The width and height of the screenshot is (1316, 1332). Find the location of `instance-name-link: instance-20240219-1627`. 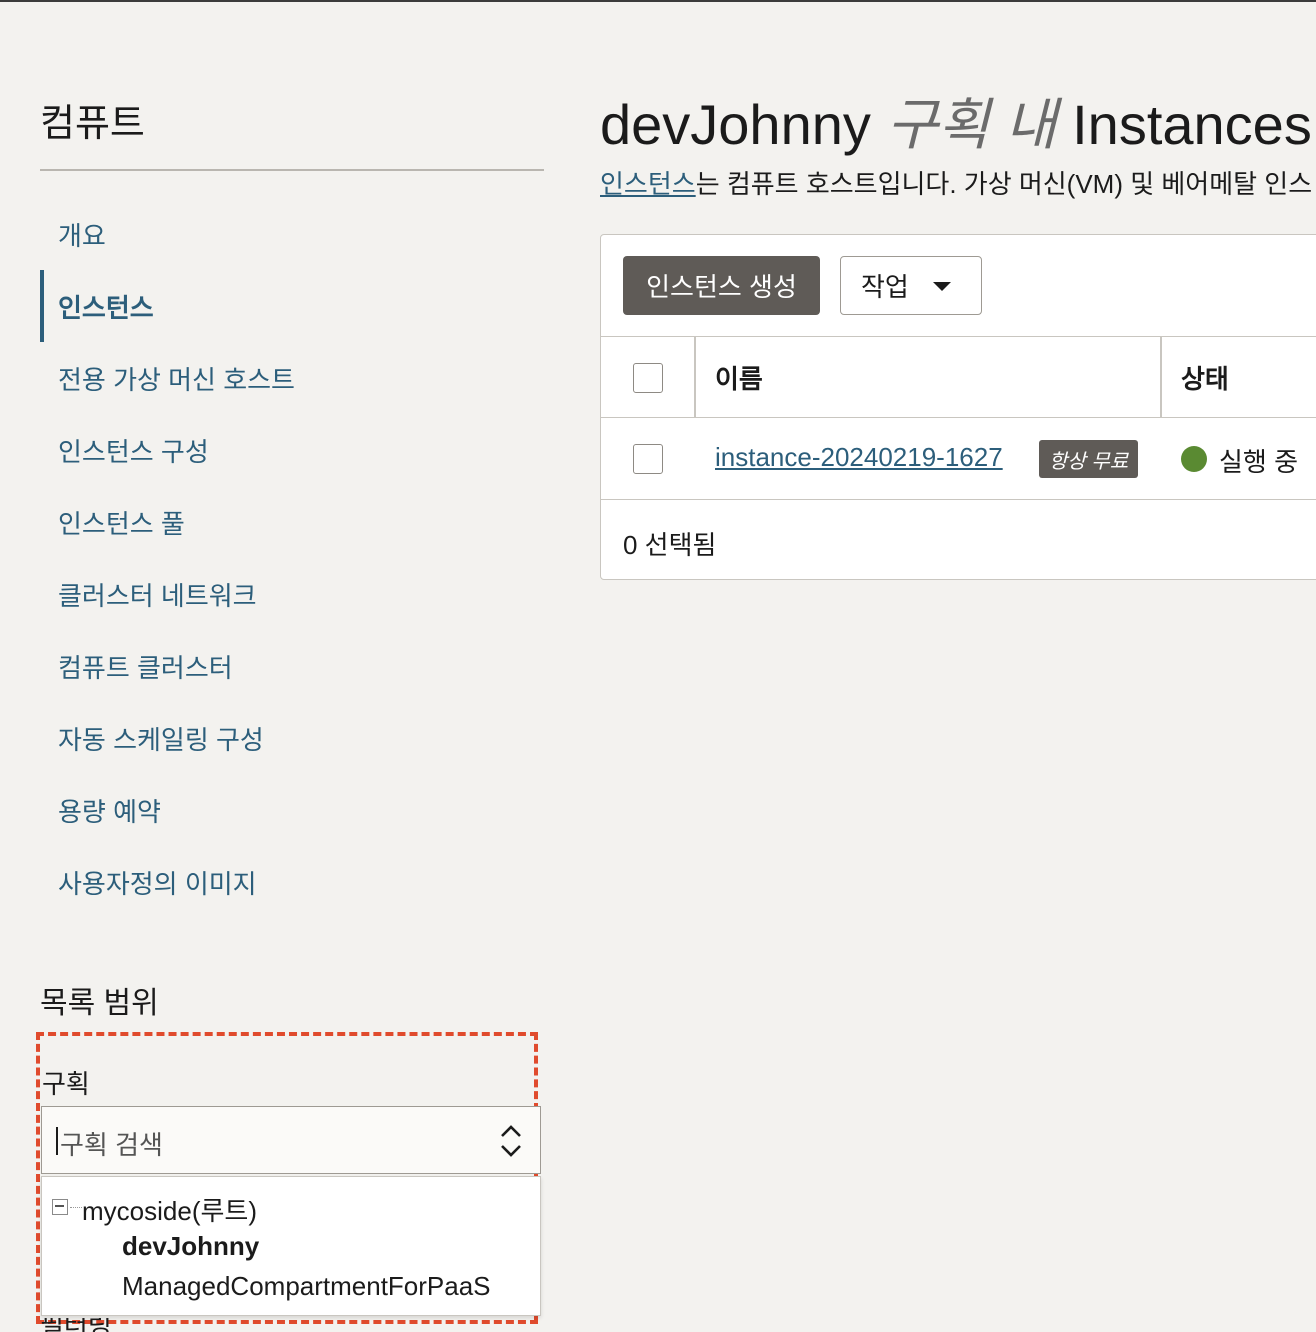

instance-name-link: instance-20240219-1627 is located at coordinates (859, 457).